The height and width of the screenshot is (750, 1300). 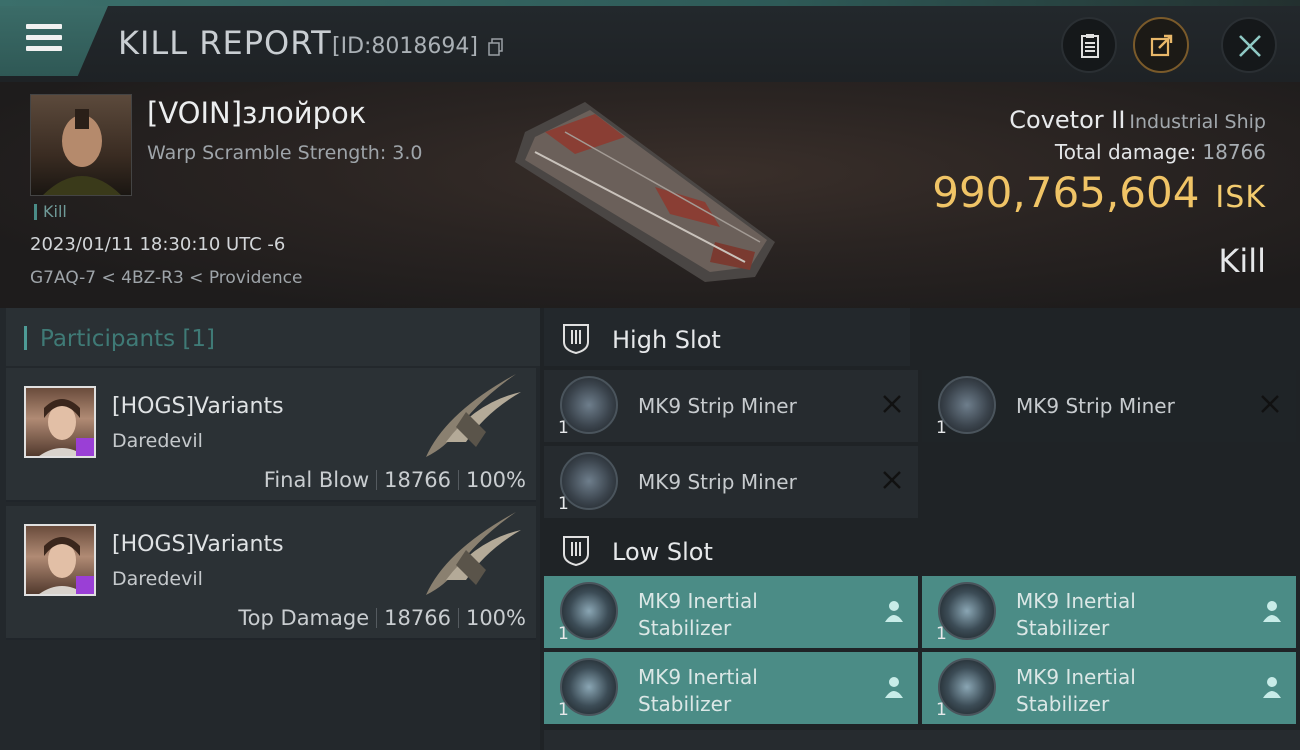 I want to click on clipboard-button, so click(x=1089, y=45).